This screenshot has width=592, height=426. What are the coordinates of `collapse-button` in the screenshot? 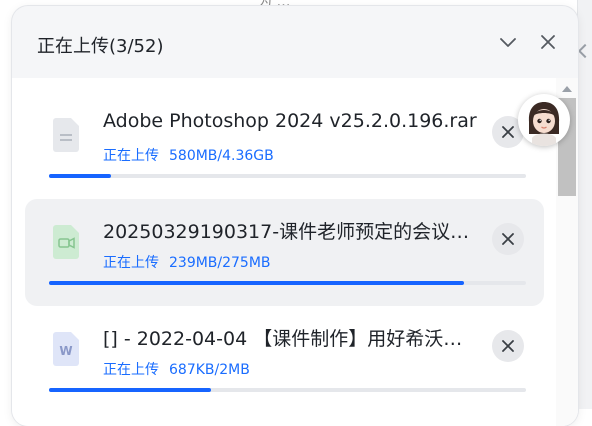 It's located at (508, 42).